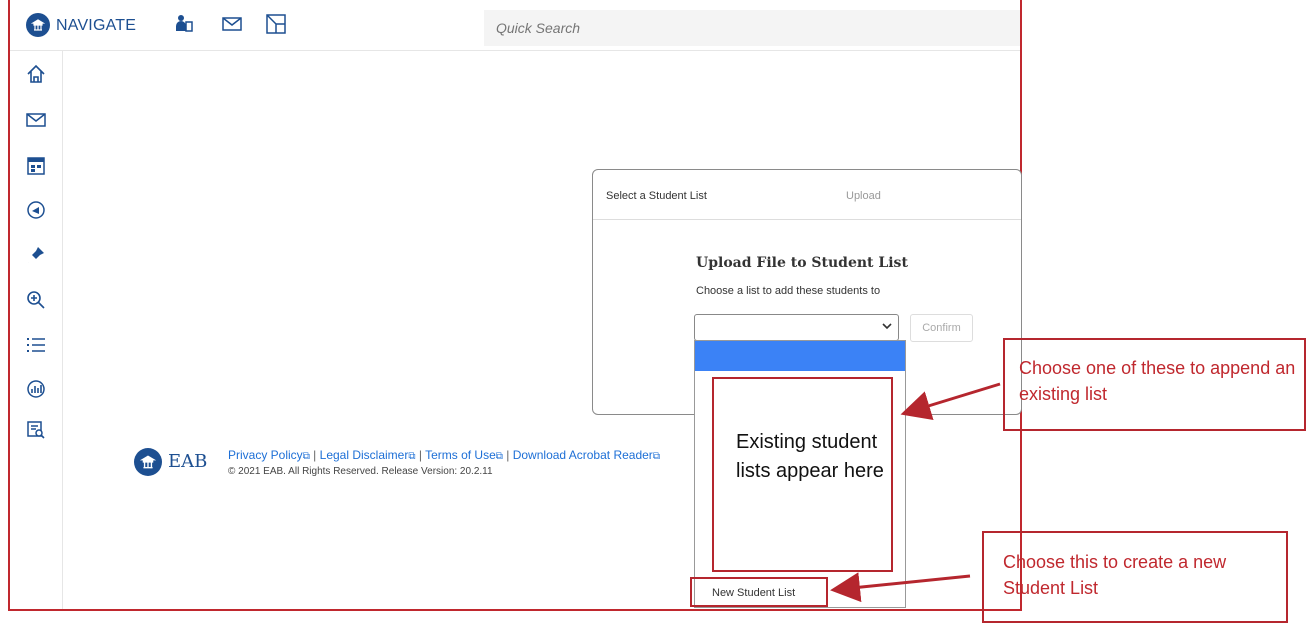 This screenshot has height=623, width=1306. What do you see at coordinates (807, 195) in the screenshot?
I see `panel-tabs: Select a Student List Upload` at bounding box center [807, 195].